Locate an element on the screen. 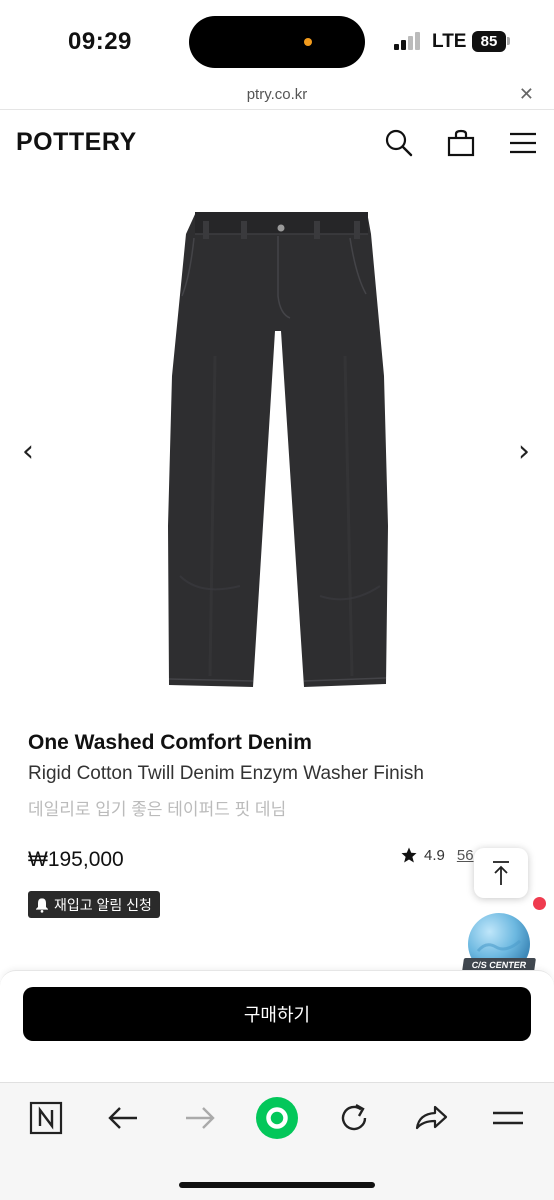  home-indicator is located at coordinates (277, 1185).